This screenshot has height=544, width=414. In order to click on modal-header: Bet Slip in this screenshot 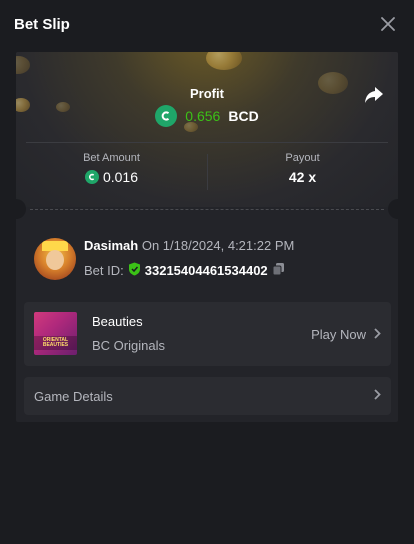, I will do `click(207, 24)`.